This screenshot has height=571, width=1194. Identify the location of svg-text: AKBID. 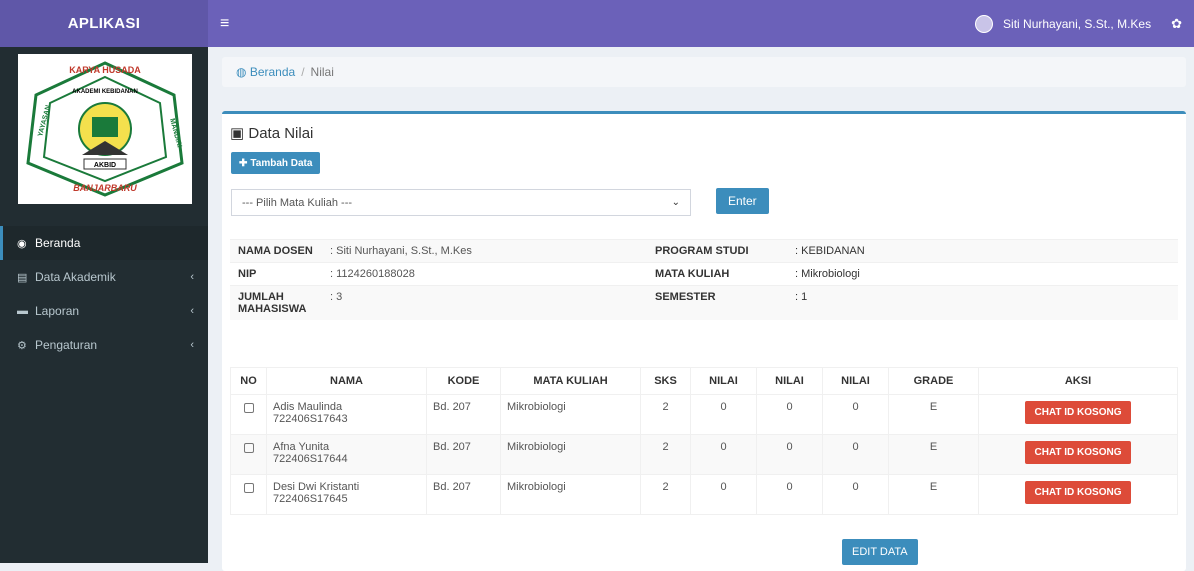
(105, 165).